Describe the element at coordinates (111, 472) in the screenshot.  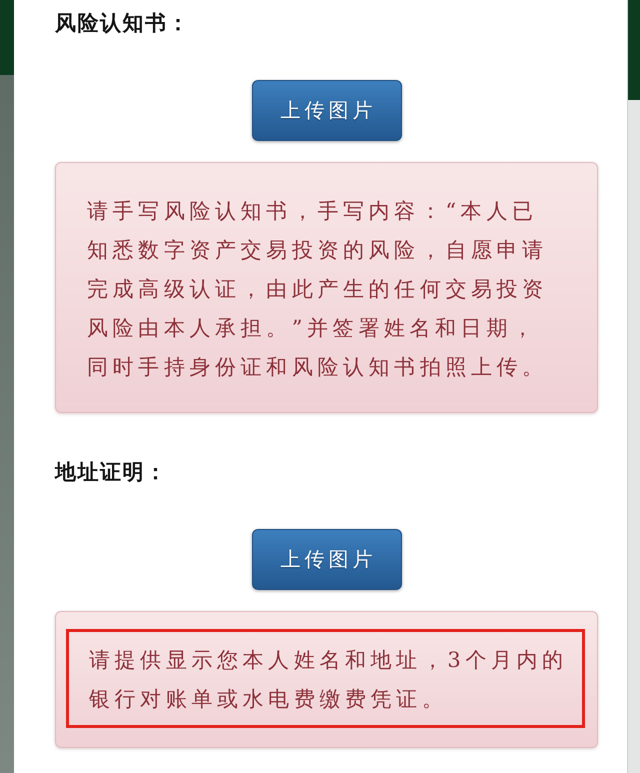
I see `section-heading: 地址证明：` at that location.